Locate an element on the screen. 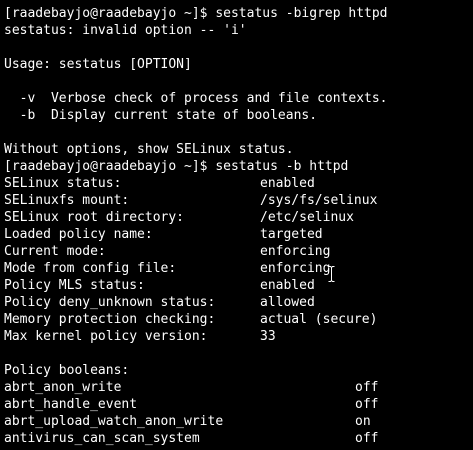  boolean-row: abrt_anon_write off is located at coordinates (238, 387).